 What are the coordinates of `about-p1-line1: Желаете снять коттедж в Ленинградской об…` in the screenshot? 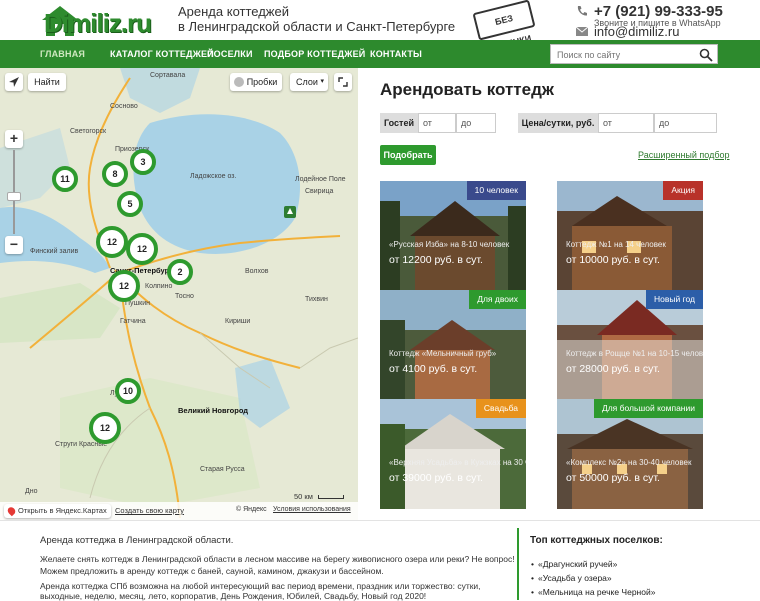 It's located at (277, 559).